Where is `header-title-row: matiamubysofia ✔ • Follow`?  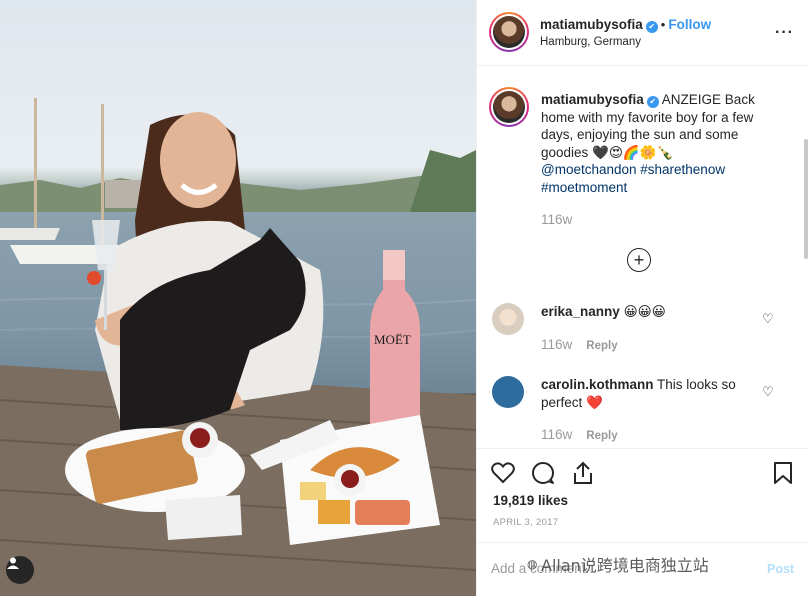 header-title-row: matiamubysofia ✔ • Follow is located at coordinates (625, 25).